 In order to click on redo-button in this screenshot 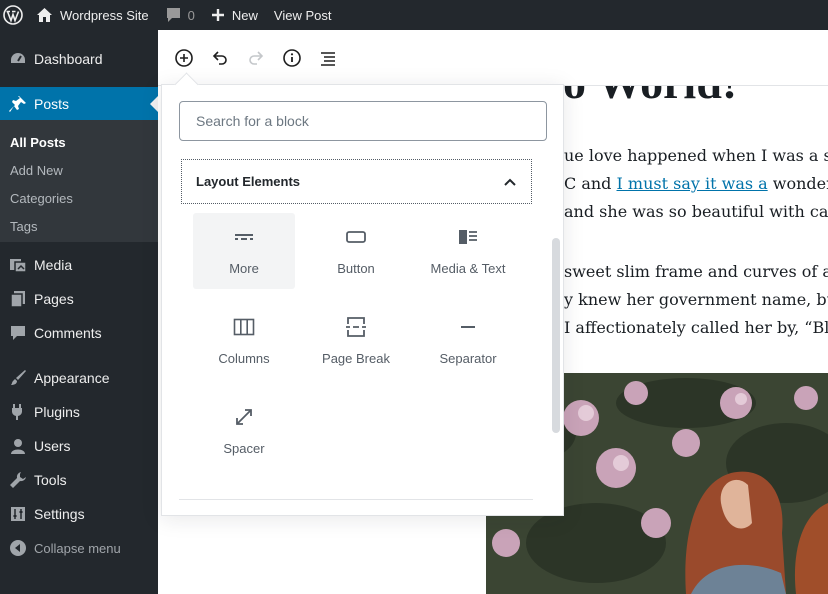, I will do `click(256, 58)`.